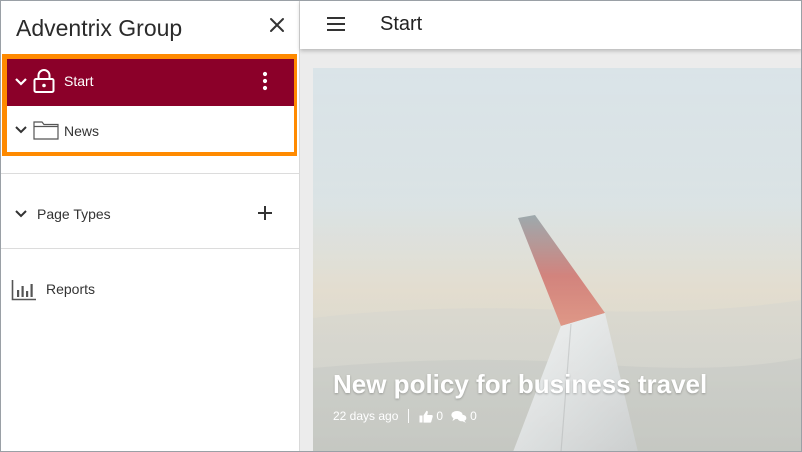  What do you see at coordinates (74, 214) in the screenshot?
I see `page-types-label: Page Types` at bounding box center [74, 214].